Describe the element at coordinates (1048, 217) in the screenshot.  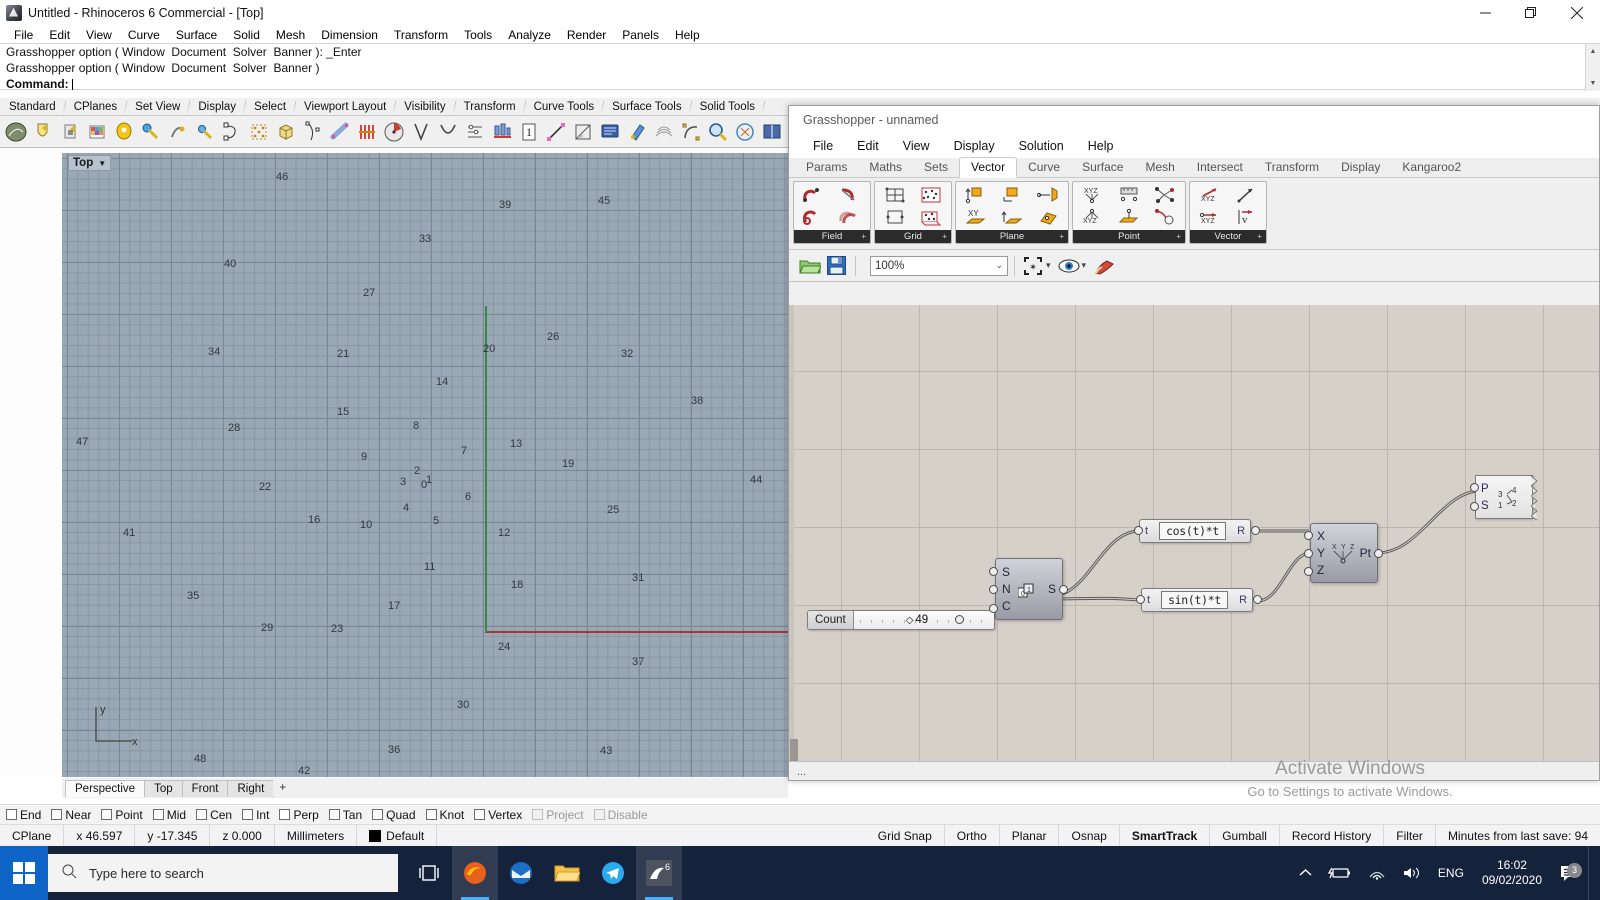
I see `plane-rotate-icon` at that location.